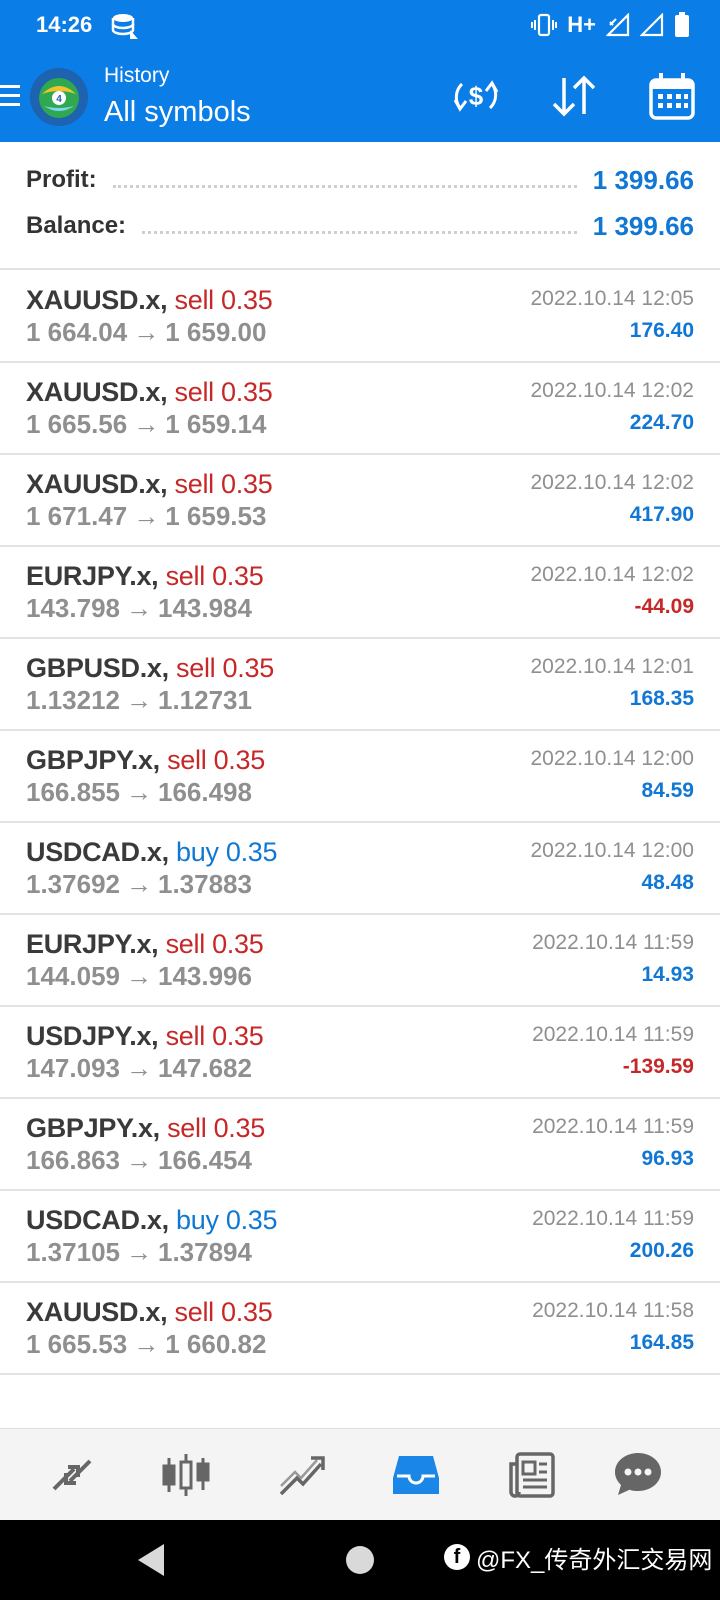  What do you see at coordinates (227, 1220) in the screenshot?
I see `deal-side: buy 0.35` at bounding box center [227, 1220].